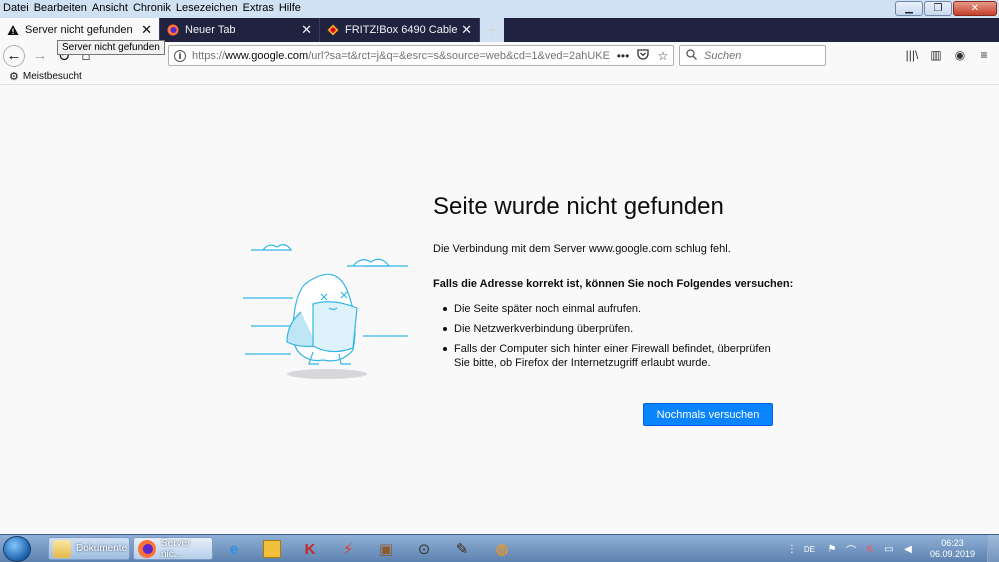 This screenshot has width=999, height=562. What do you see at coordinates (908, 549) in the screenshot?
I see `volume-icon: ◀` at bounding box center [908, 549].